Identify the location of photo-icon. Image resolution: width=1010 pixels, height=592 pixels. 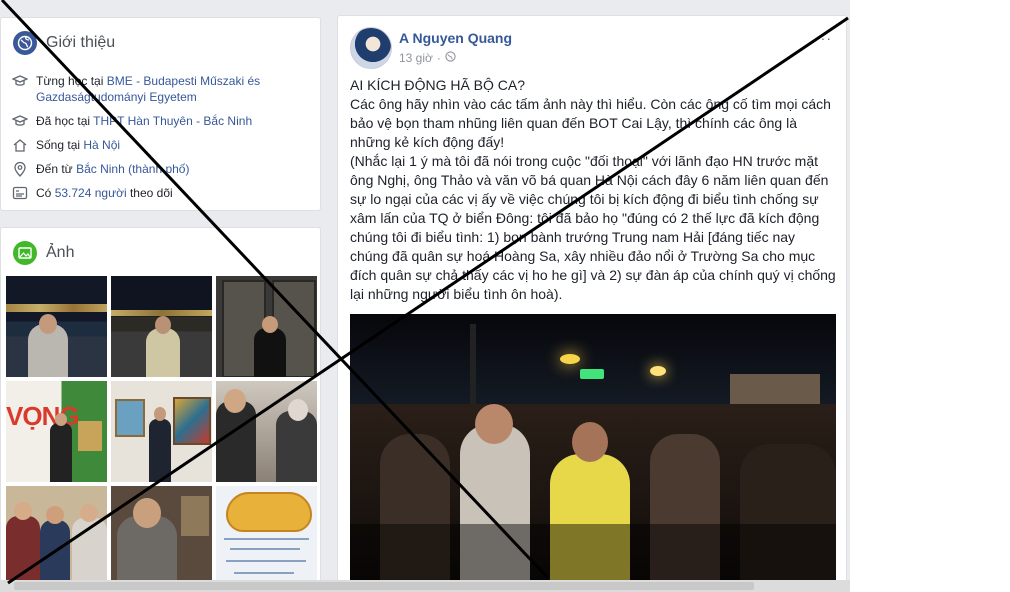
(25, 253).